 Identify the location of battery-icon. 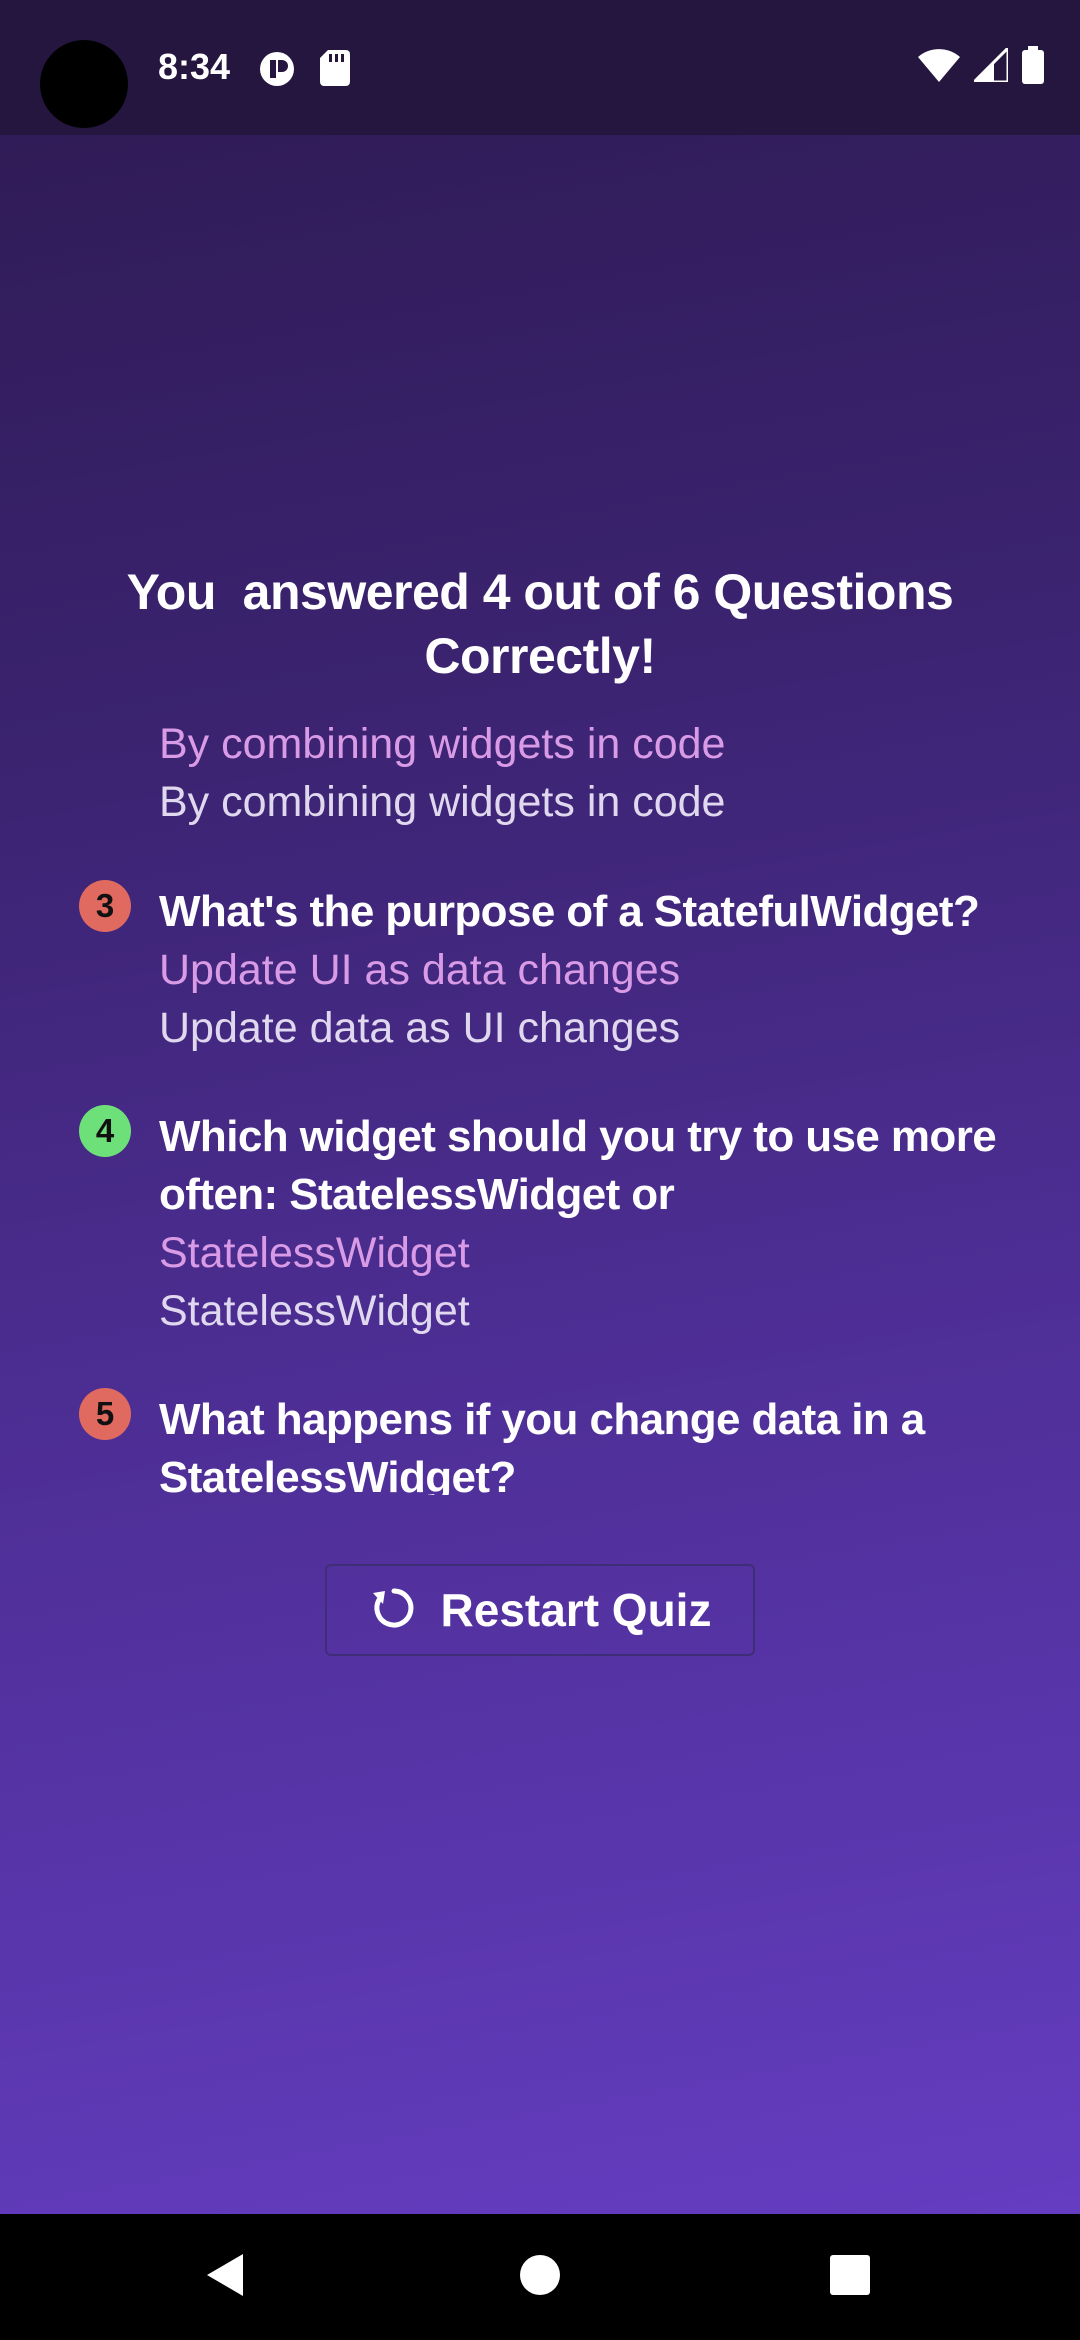
(1033, 67).